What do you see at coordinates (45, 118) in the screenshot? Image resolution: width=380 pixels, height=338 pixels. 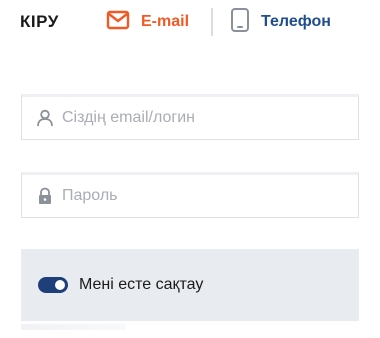 I see `user-icon` at bounding box center [45, 118].